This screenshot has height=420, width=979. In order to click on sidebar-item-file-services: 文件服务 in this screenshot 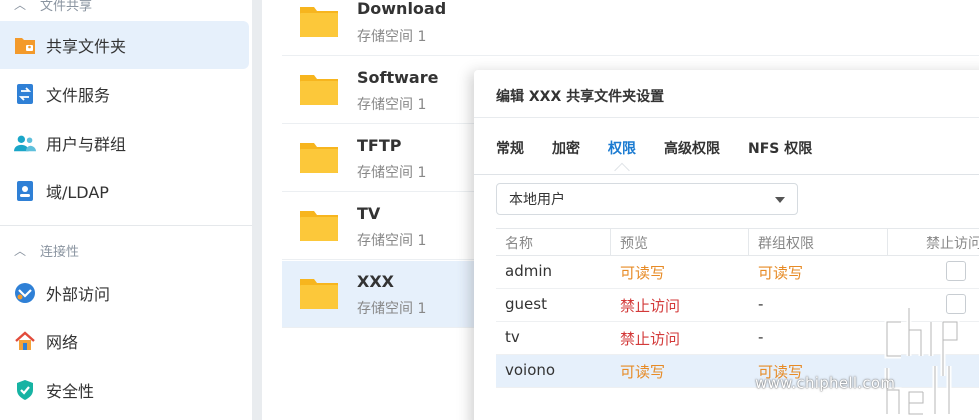, I will do `click(124, 94)`.